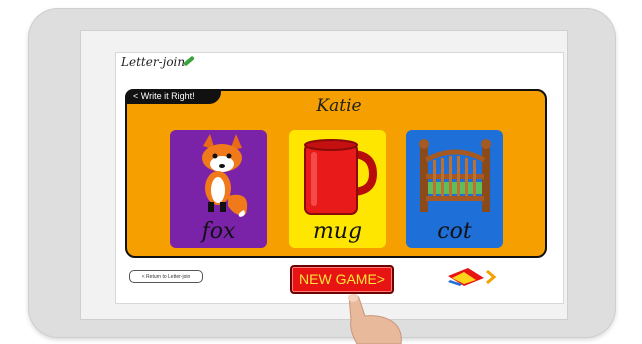 Image resolution: width=642 pixels, height=344 pixels. What do you see at coordinates (454, 231) in the screenshot?
I see `card-word: cot` at bounding box center [454, 231].